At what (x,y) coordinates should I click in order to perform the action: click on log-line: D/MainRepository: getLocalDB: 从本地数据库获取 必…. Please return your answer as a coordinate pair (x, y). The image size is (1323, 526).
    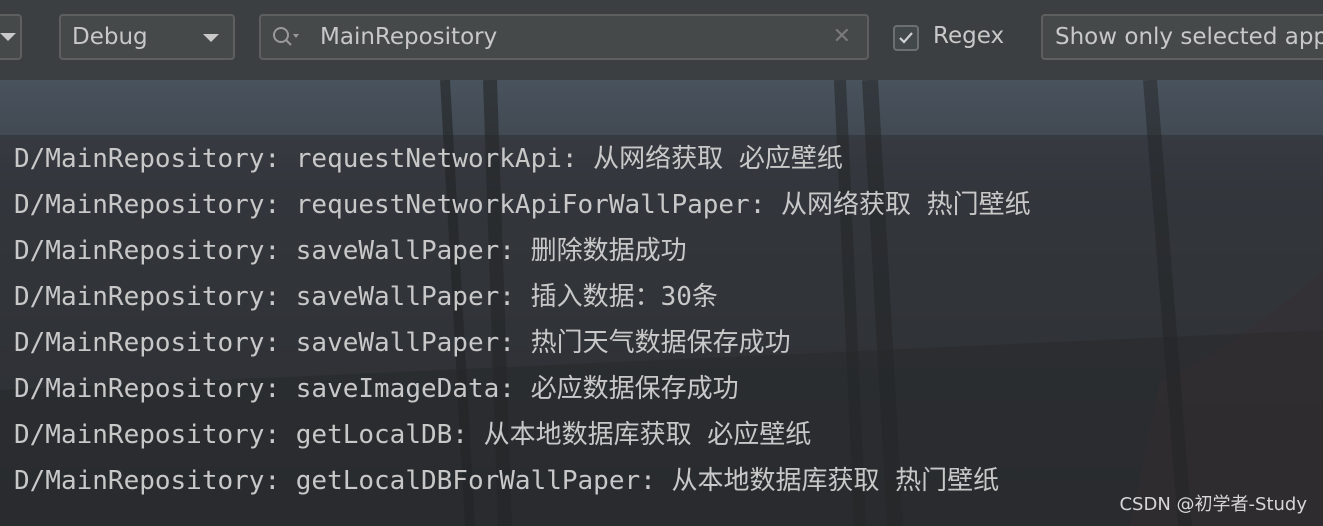
    Looking at the image, I should click on (522, 435).